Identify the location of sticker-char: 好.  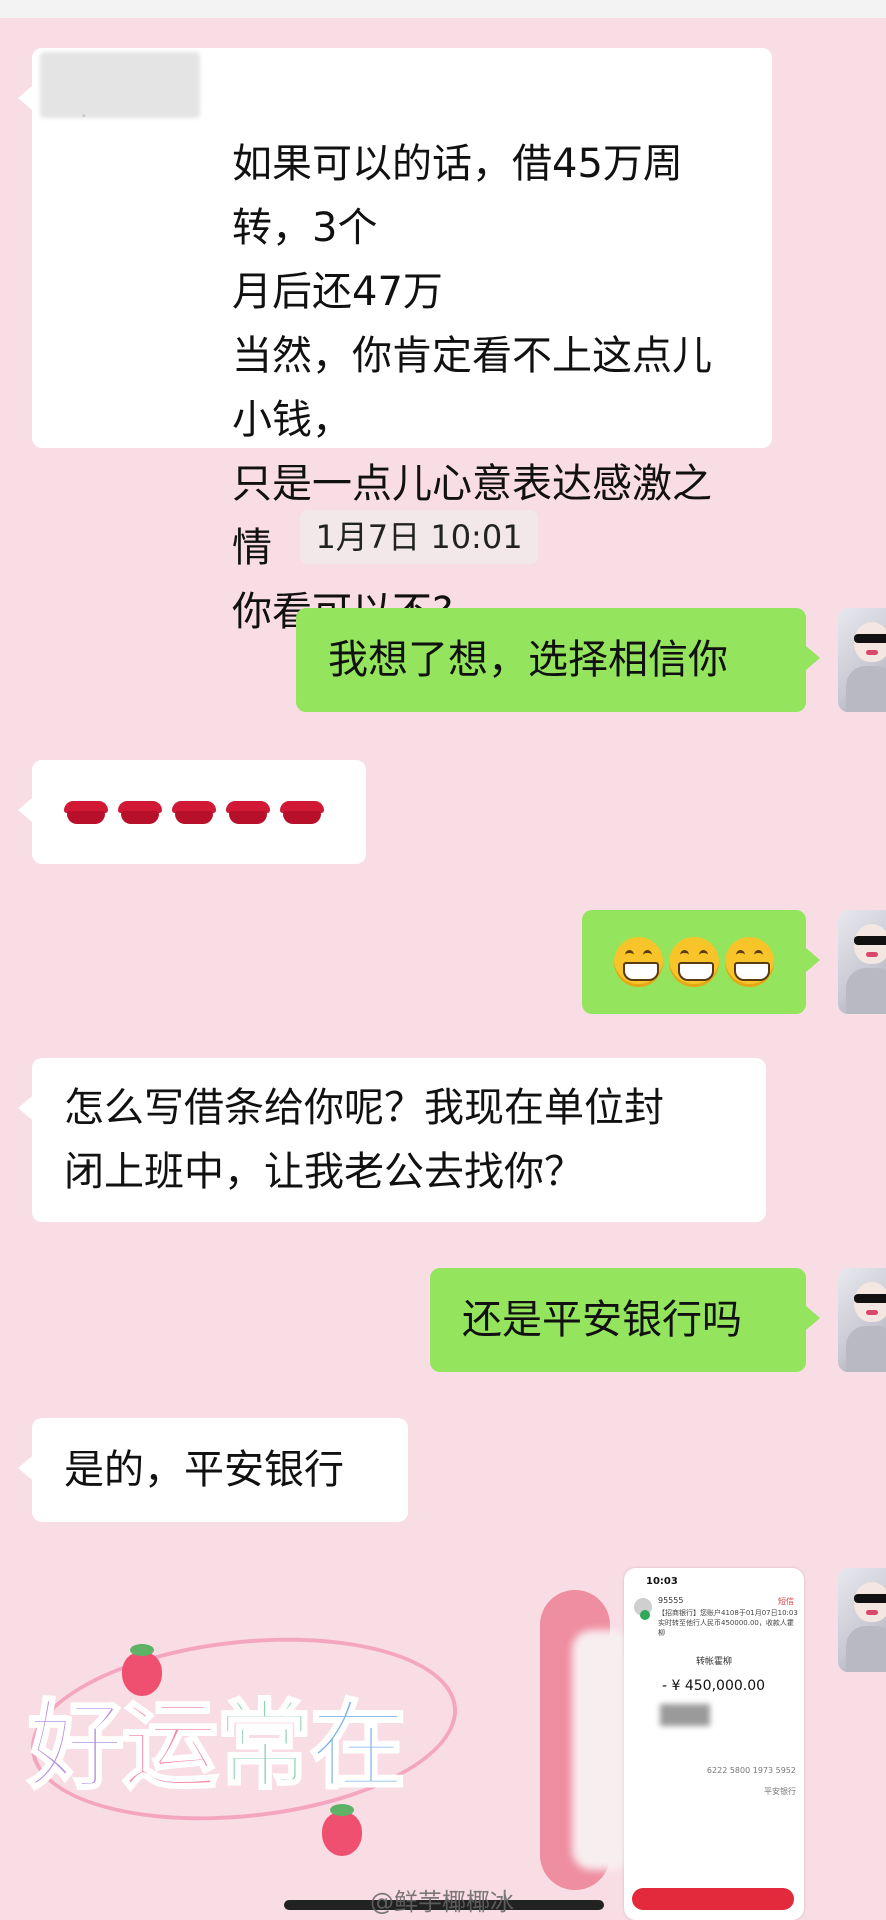
(76, 1746).